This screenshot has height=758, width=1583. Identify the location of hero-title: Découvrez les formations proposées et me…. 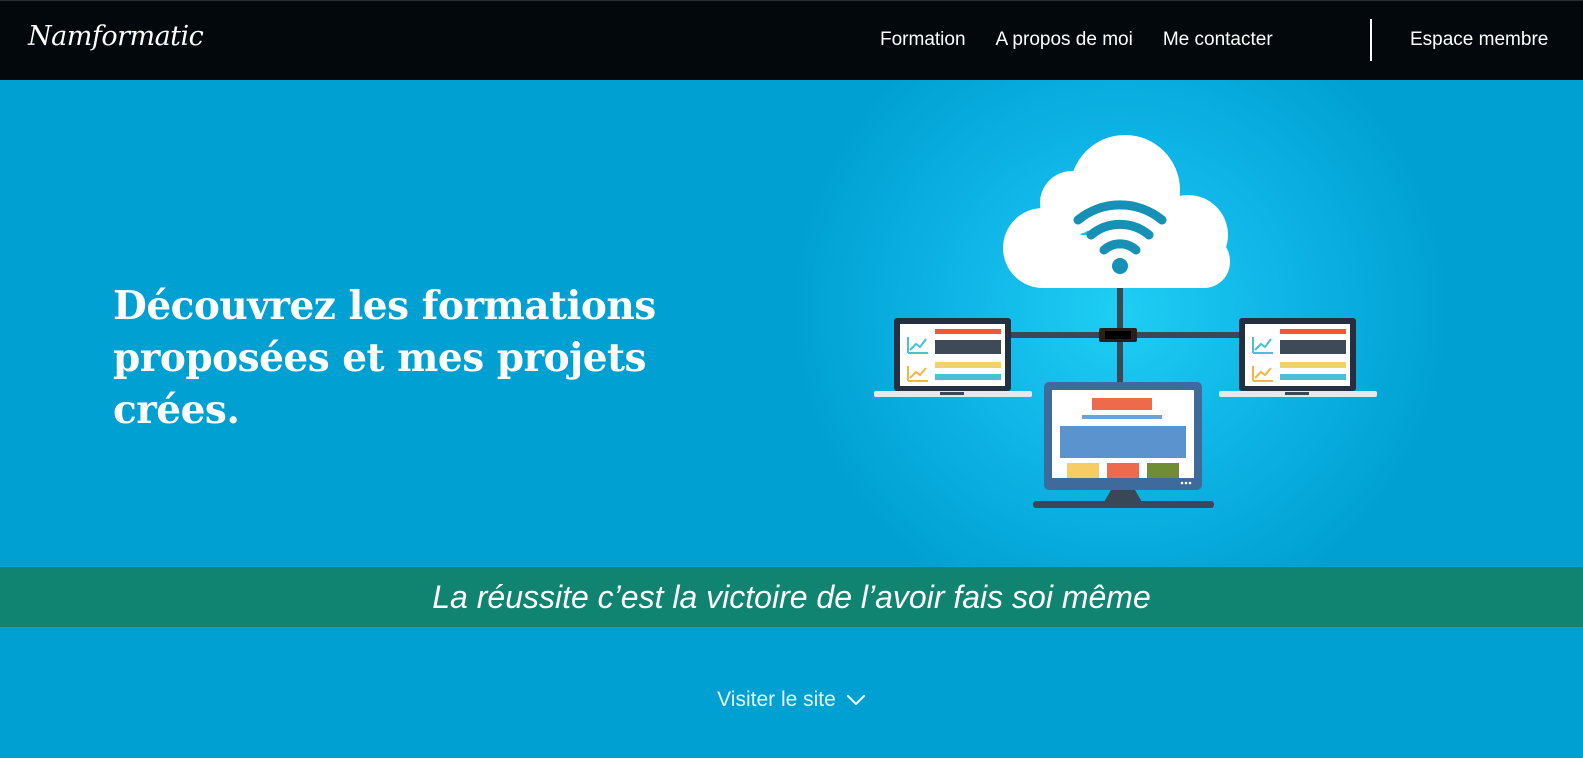
(384, 358).